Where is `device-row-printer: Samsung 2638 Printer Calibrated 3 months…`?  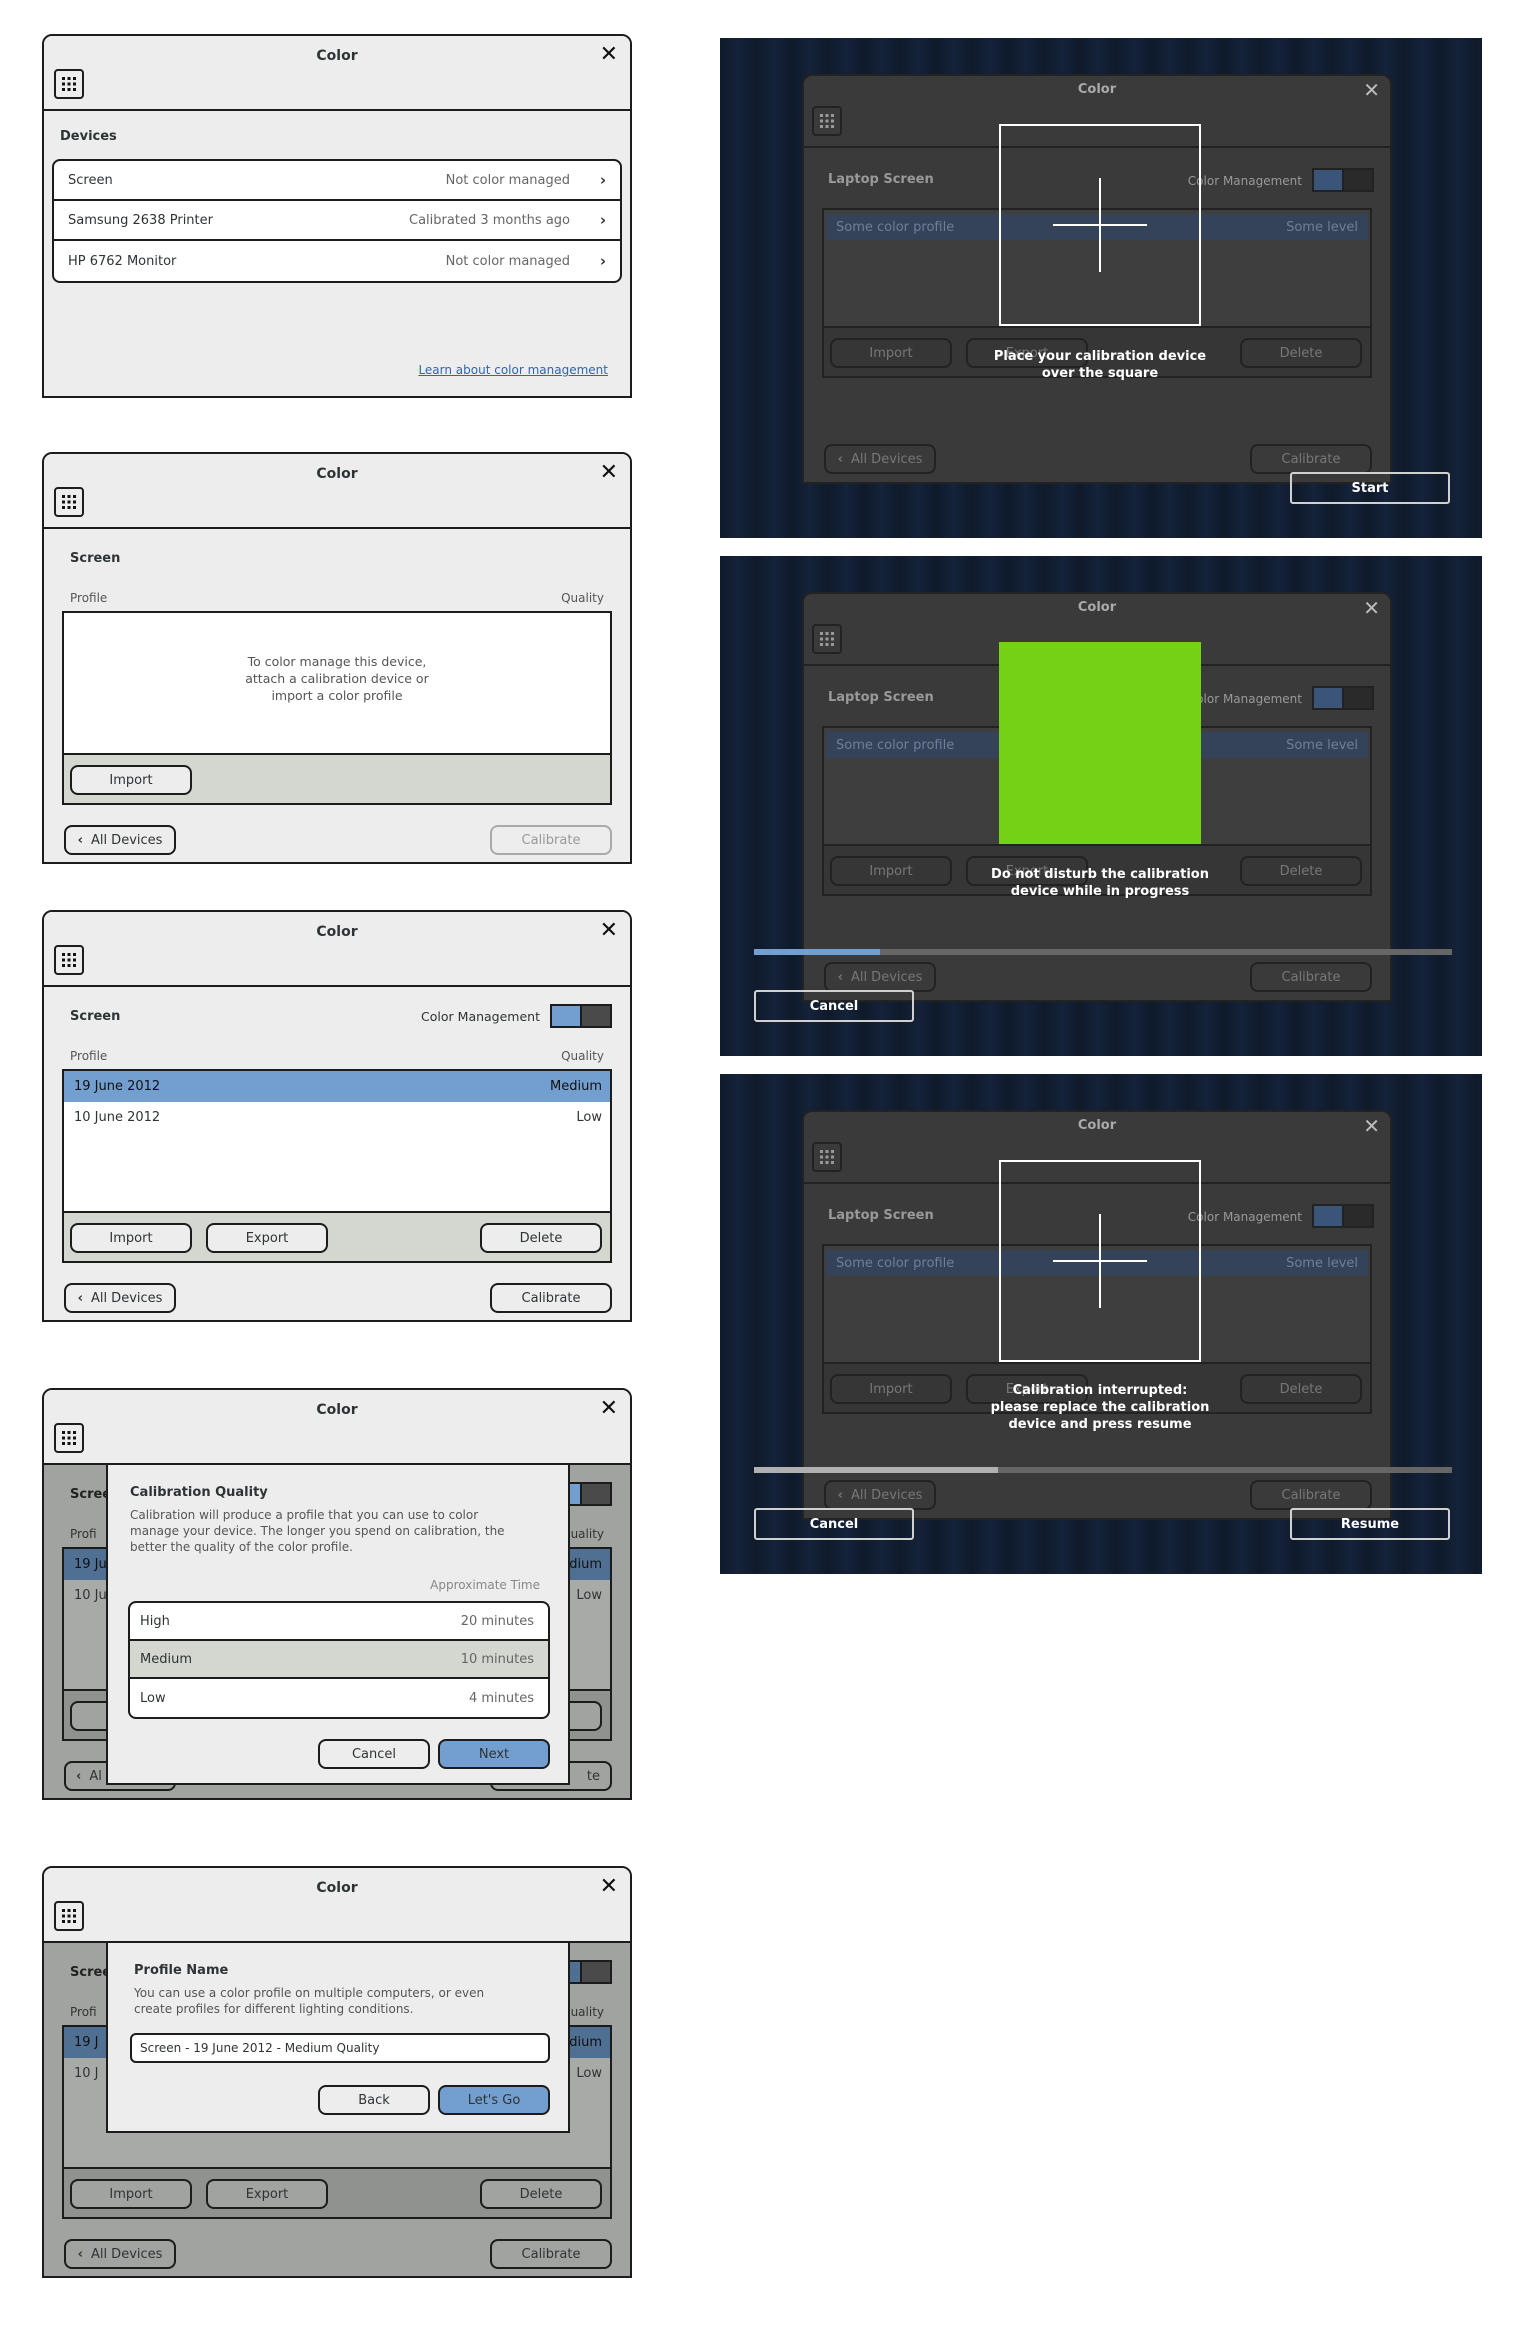
device-row-printer: Samsung 2638 Printer Calibrated 3 months… is located at coordinates (337, 221).